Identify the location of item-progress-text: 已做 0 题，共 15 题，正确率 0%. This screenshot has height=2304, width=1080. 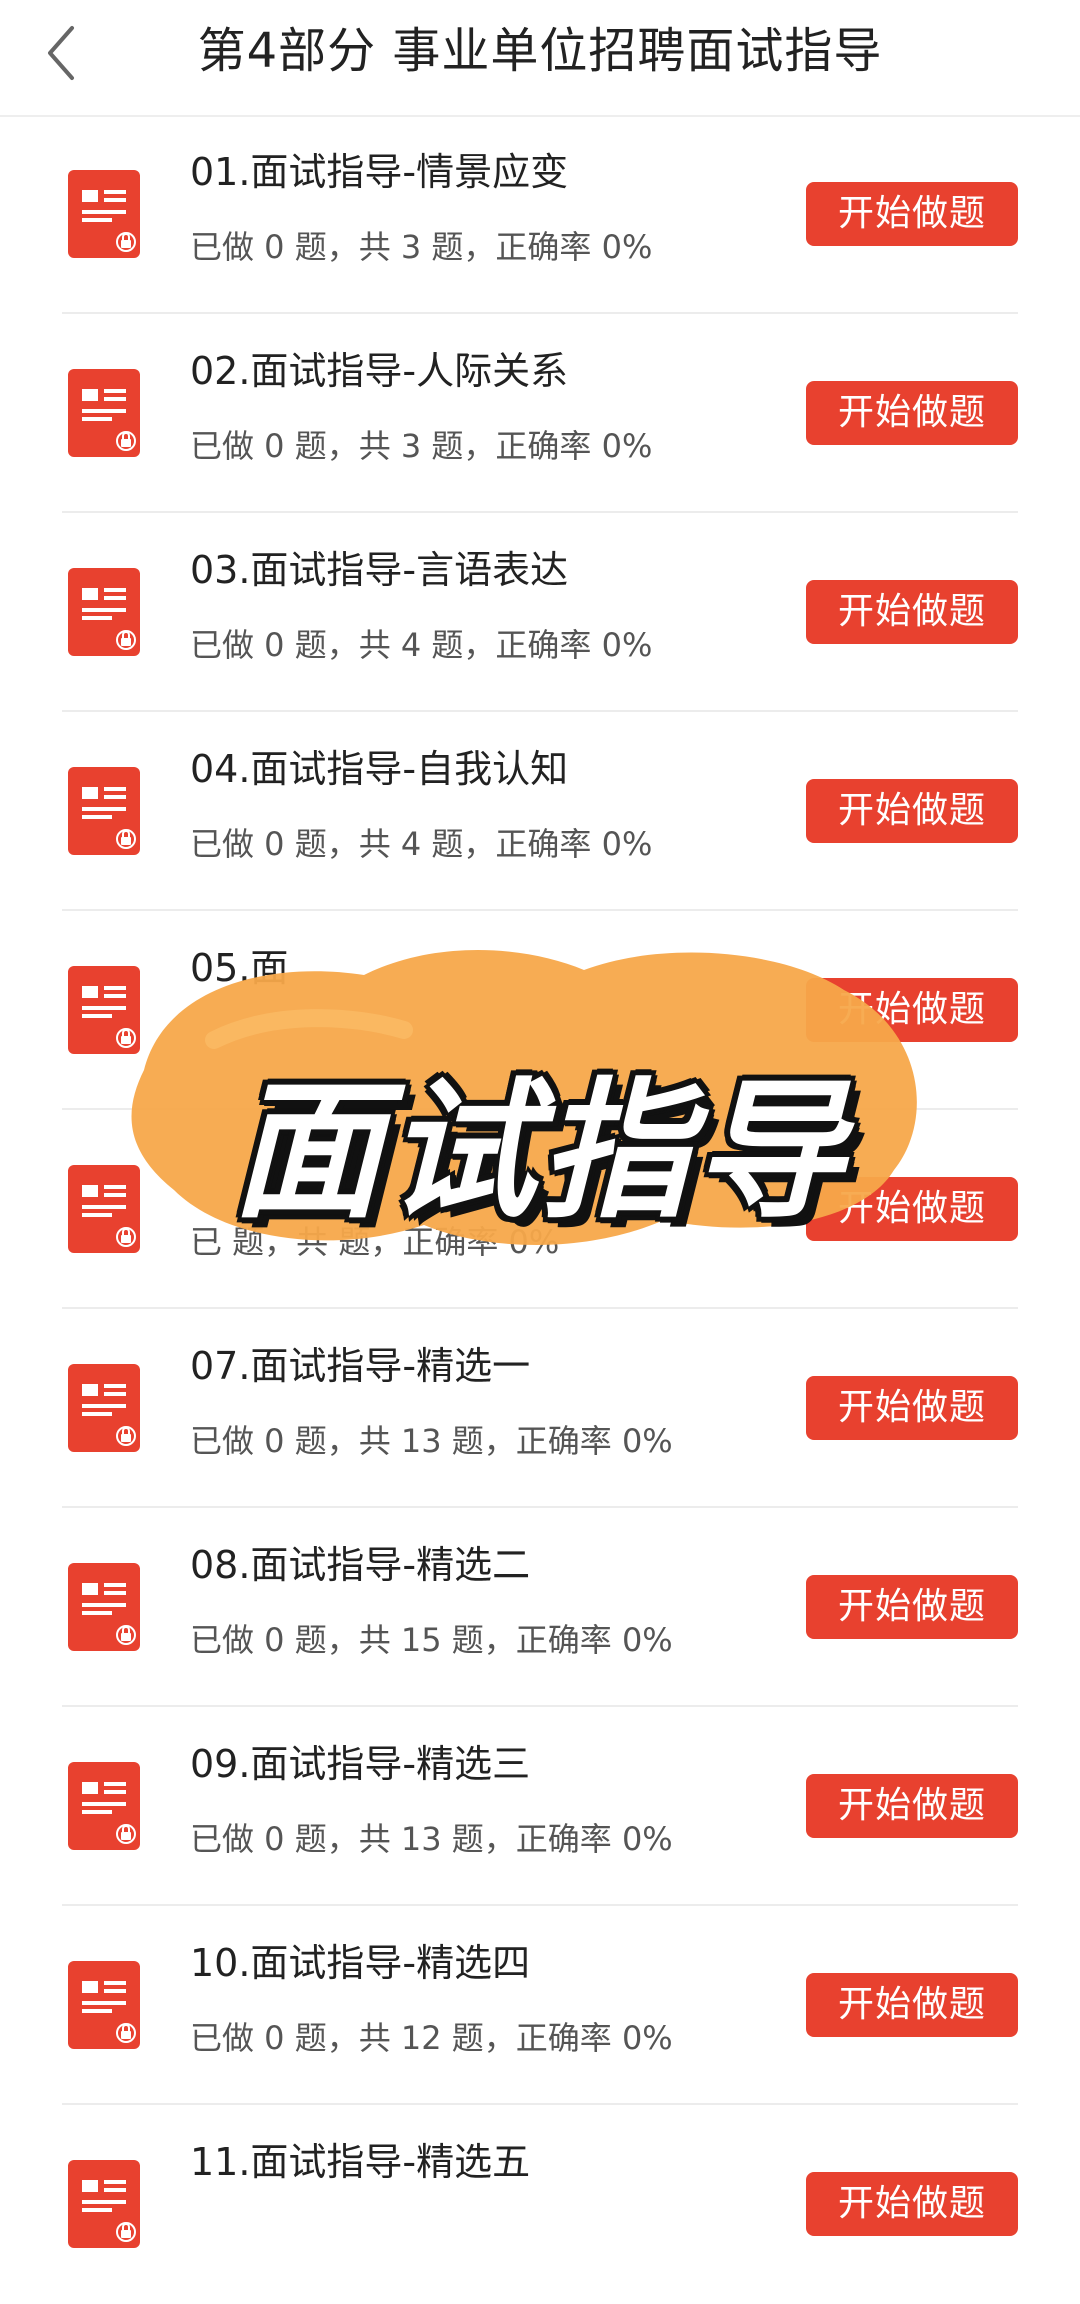
(431, 1640).